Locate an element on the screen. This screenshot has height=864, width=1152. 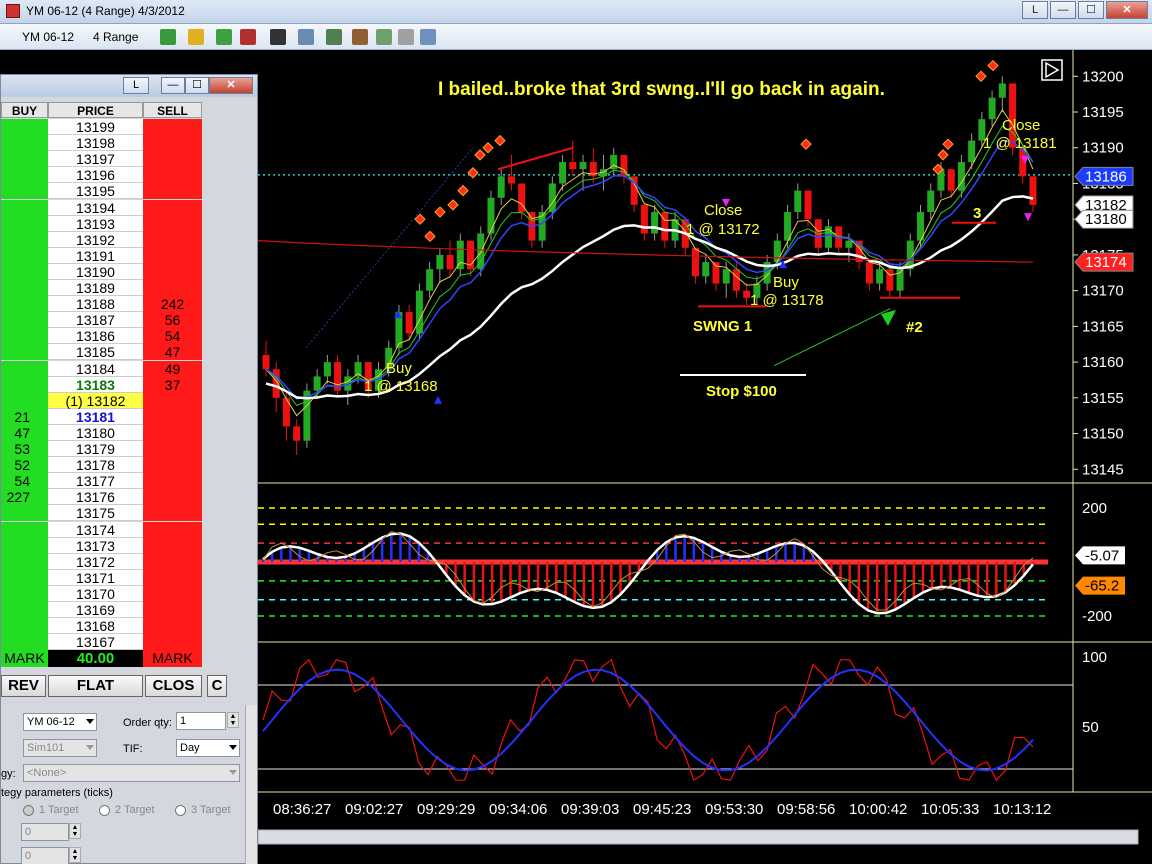
minimize-button: — is located at coordinates (1063, 10).